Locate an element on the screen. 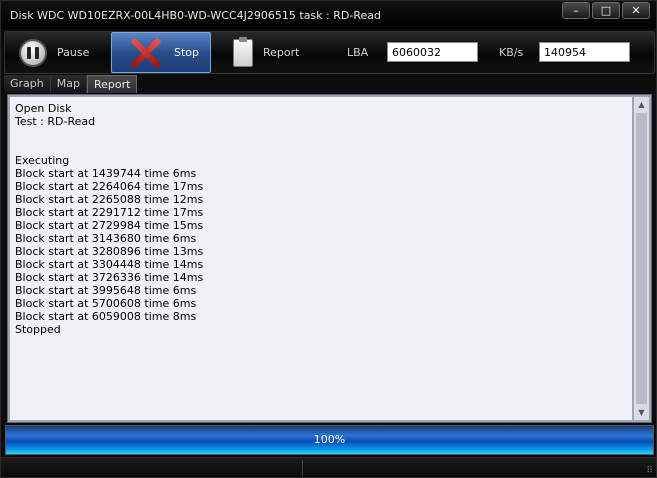  scroll-up-icon: ▲ is located at coordinates (641, 104).